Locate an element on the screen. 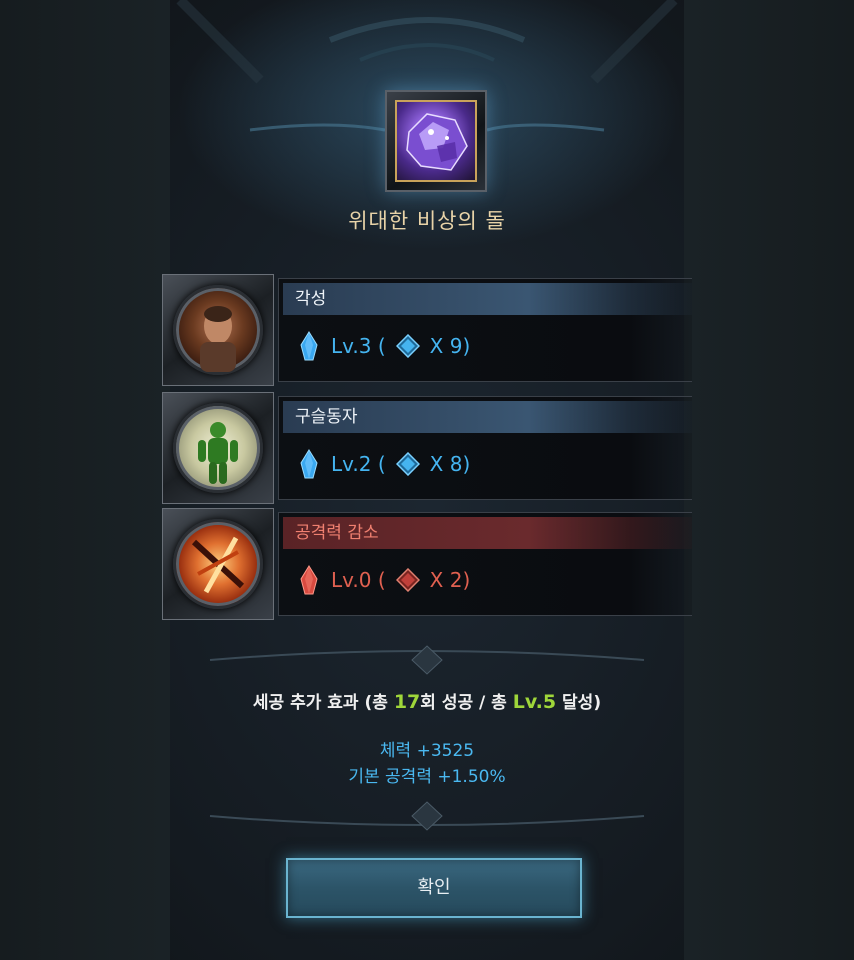 The width and height of the screenshot is (854, 960). skill-level: Lv.3 ( X 9) is located at coordinates (384, 346).